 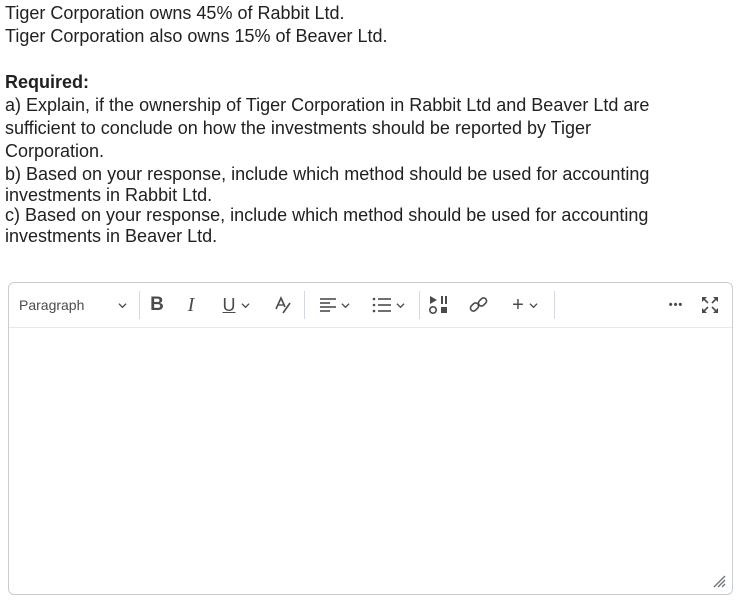 I want to click on required-heading: Required:, so click(x=47, y=82).